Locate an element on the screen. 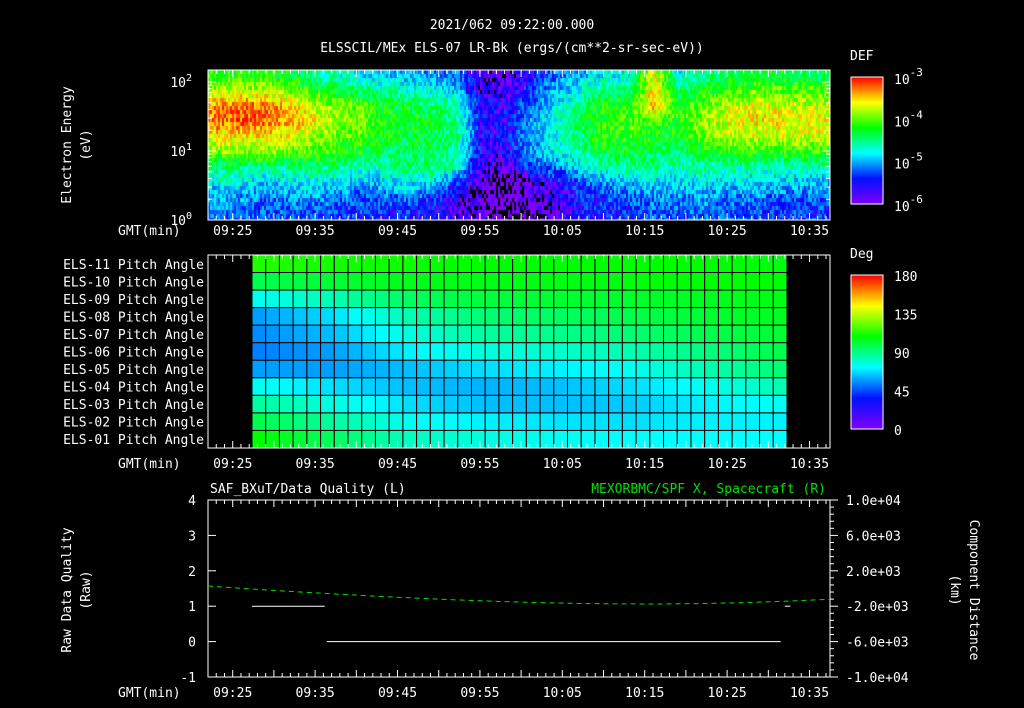  x-tick-label: 09:35 is located at coordinates (315, 231).